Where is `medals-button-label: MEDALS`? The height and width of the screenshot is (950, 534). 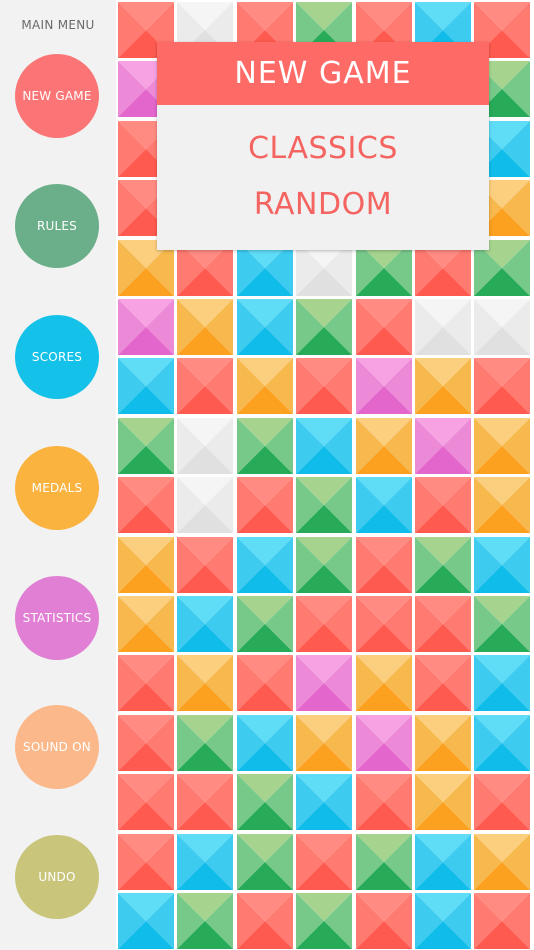
medals-button-label: MEDALS is located at coordinates (57, 488).